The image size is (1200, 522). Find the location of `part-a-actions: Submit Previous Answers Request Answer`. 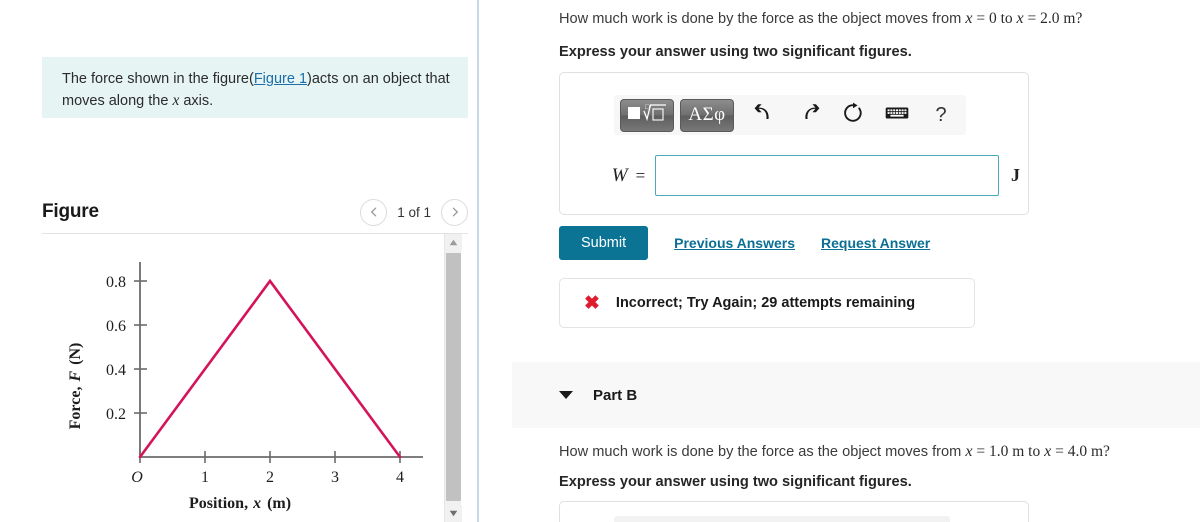

part-a-actions: Submit Previous Answers Request Answer is located at coordinates (744, 243).